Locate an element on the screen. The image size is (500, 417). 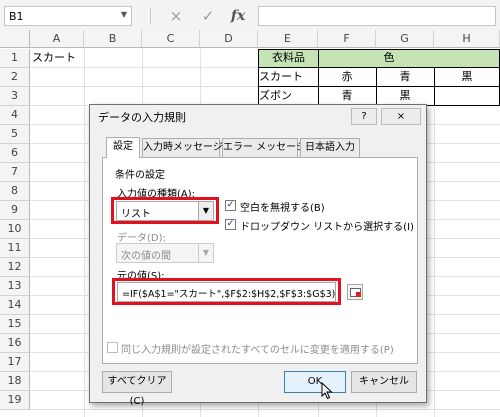
apply-all-checkbox is located at coordinates (112, 347).